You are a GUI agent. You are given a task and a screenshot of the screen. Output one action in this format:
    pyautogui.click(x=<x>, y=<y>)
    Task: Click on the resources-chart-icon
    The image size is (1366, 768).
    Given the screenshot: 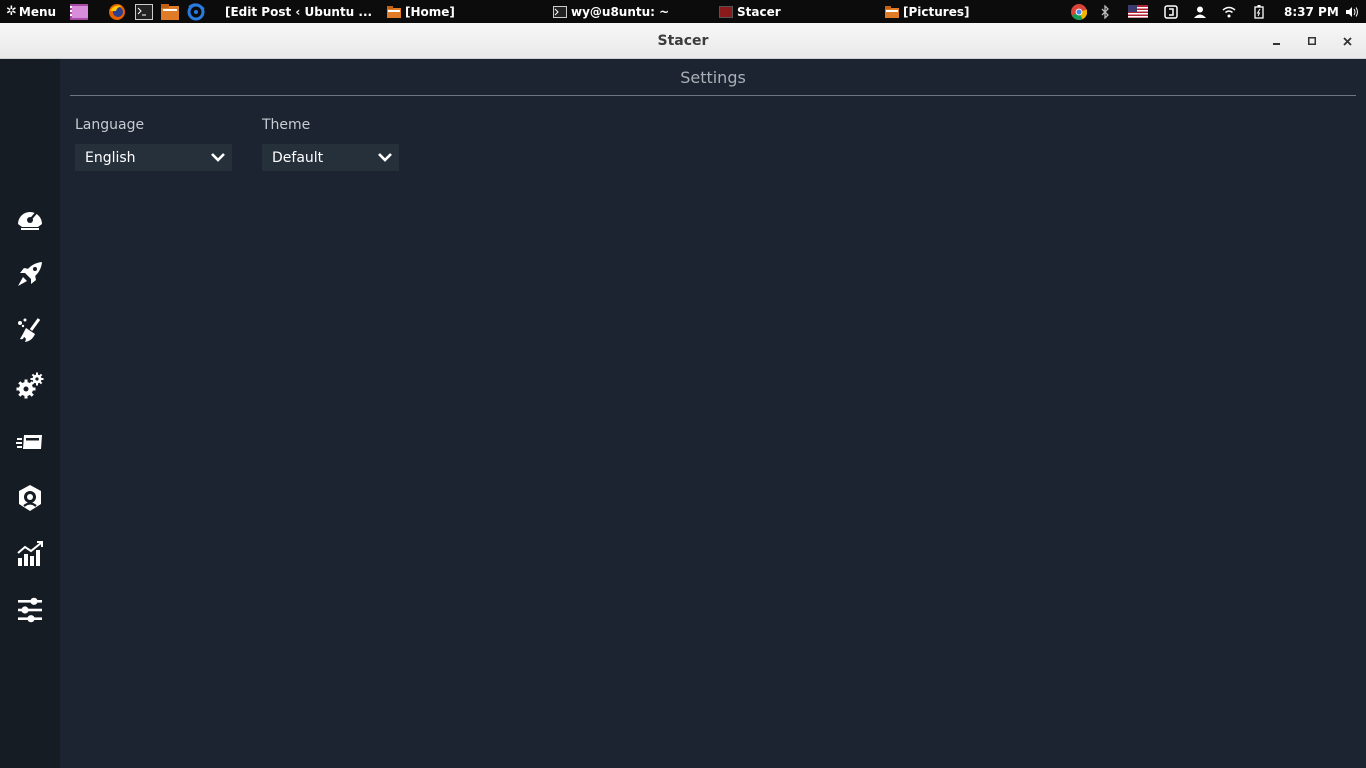 What is the action you would take?
    pyautogui.click(x=30, y=553)
    